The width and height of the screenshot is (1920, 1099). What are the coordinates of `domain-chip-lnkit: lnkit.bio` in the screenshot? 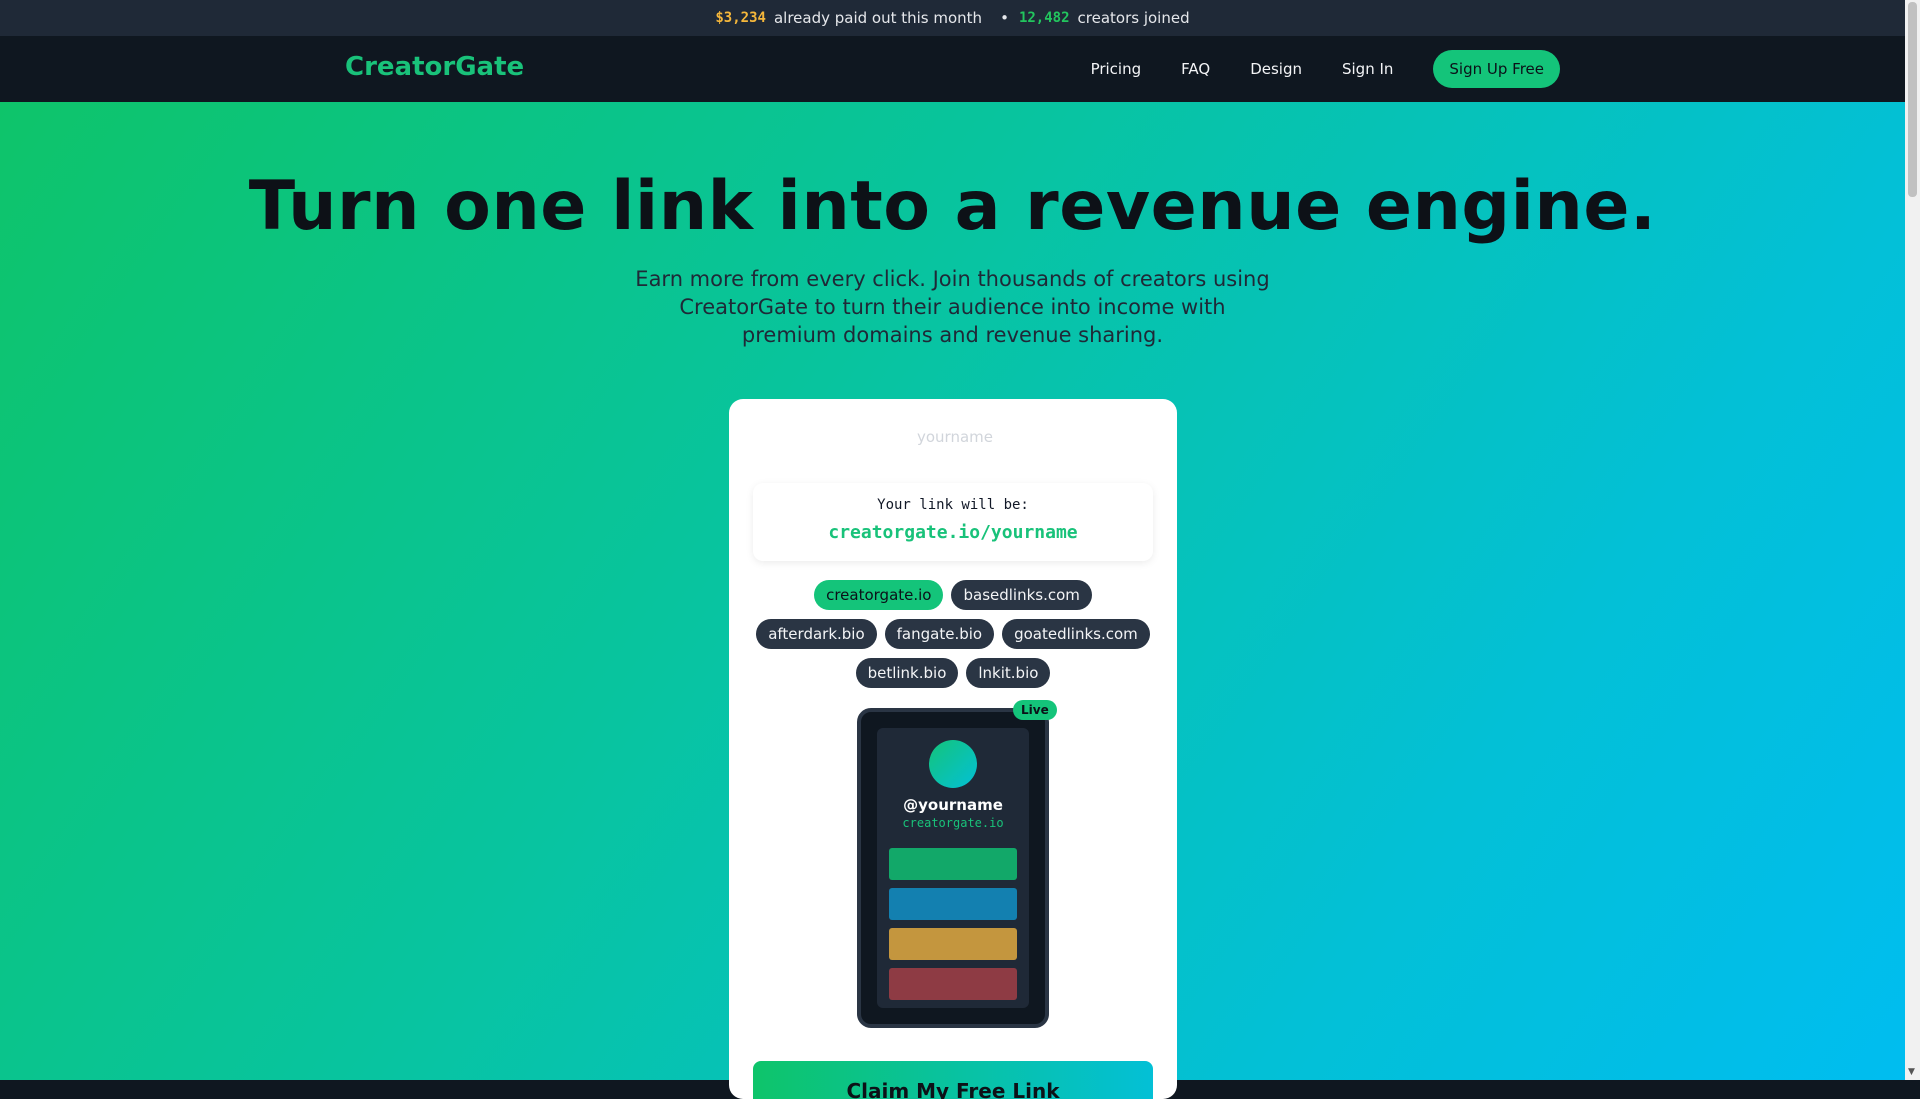 It's located at (1008, 673).